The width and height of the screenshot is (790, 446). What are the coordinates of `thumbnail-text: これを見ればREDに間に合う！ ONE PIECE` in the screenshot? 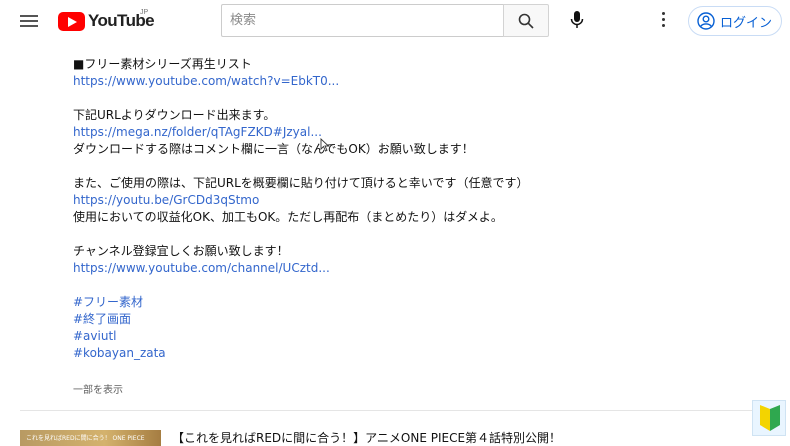 It's located at (85, 438).